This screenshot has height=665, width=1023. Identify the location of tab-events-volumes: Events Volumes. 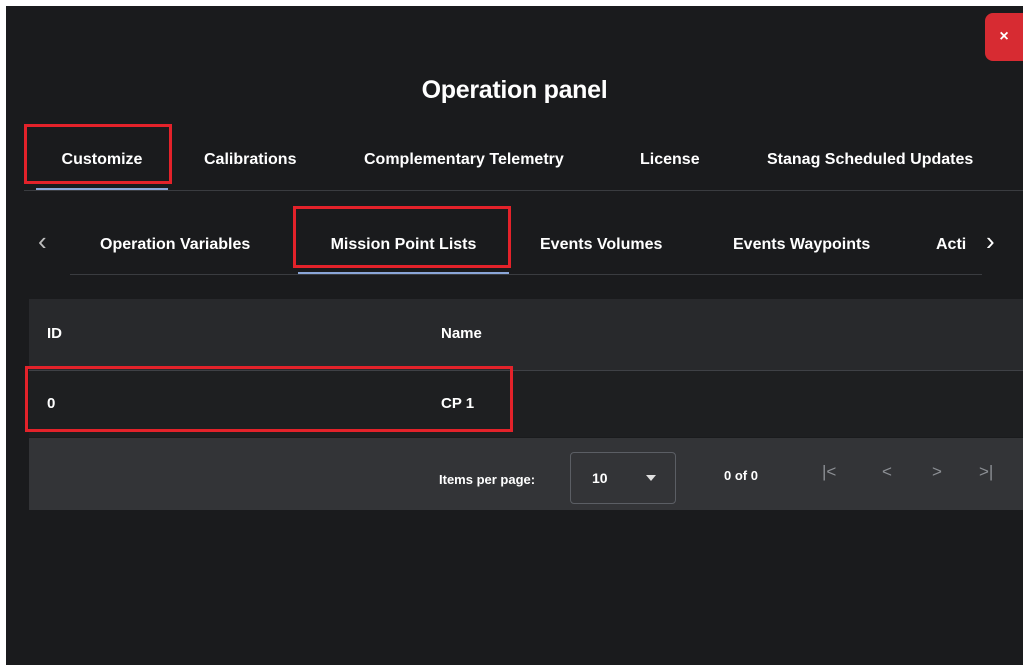
(601, 245).